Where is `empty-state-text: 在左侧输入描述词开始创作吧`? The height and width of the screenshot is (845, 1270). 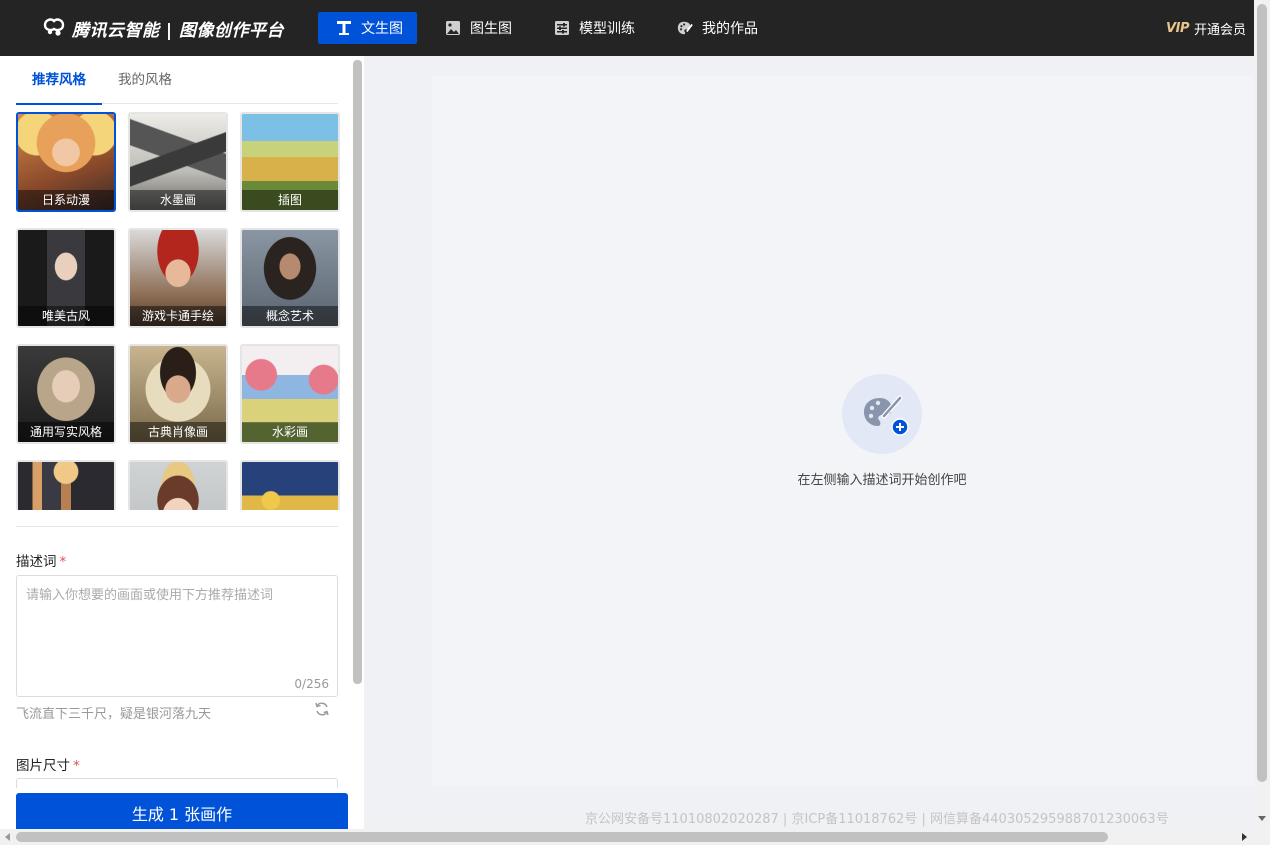
empty-state-text: 在左侧输入描述词开始创作吧 is located at coordinates (882, 480).